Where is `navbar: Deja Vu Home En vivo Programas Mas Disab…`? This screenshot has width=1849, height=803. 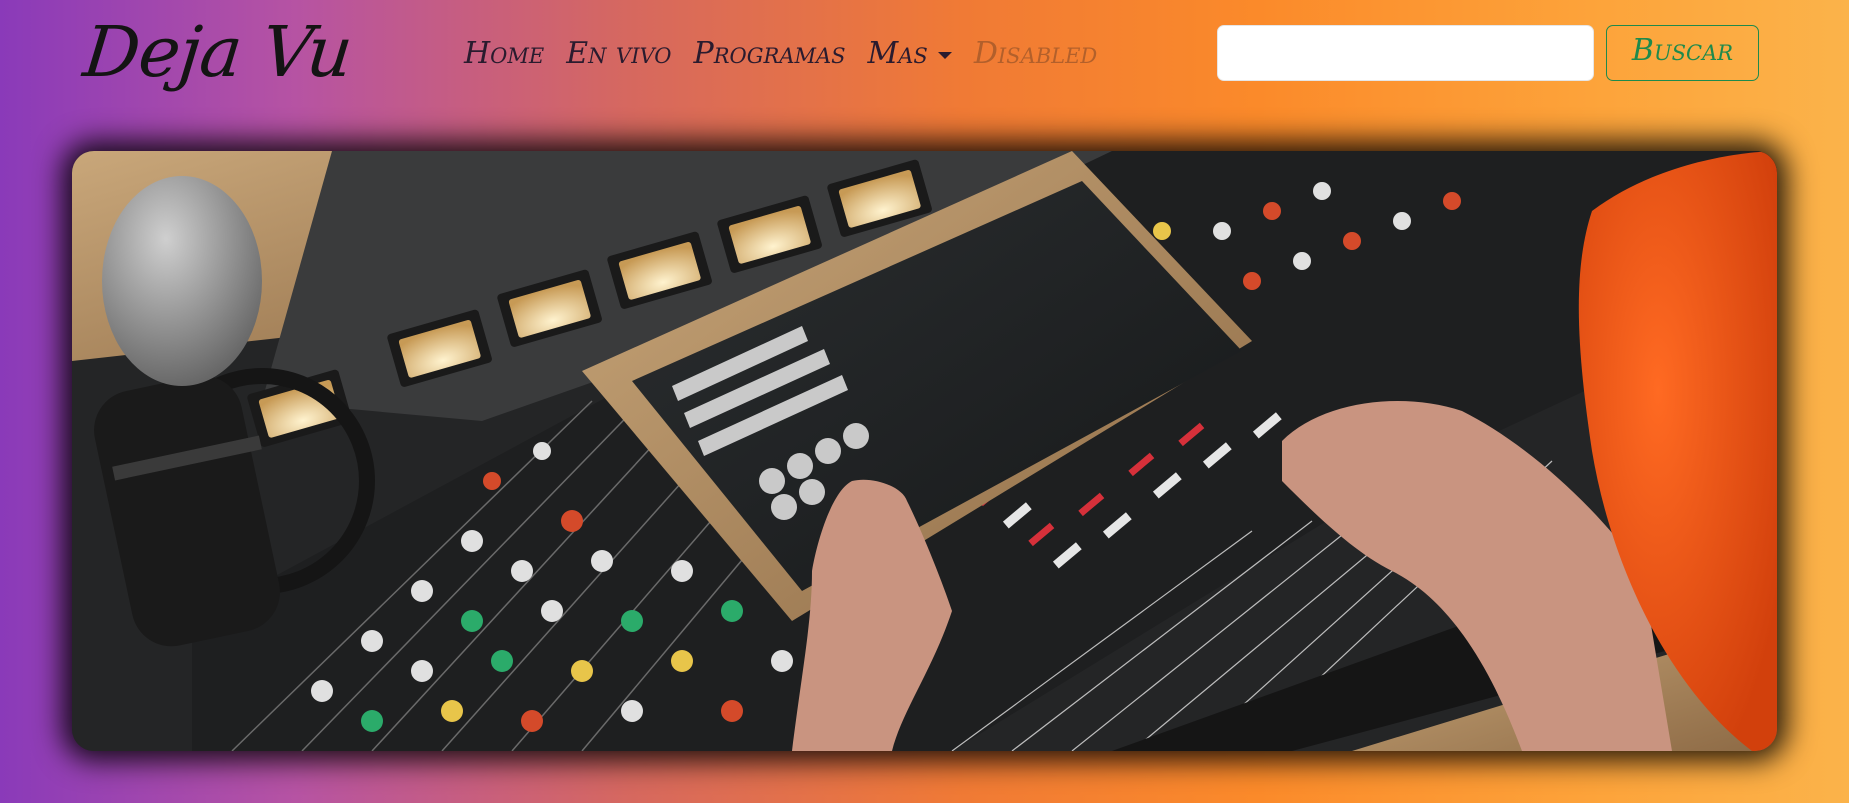 navbar: Deja Vu Home En vivo Programas Mas Disab… is located at coordinates (924, 55).